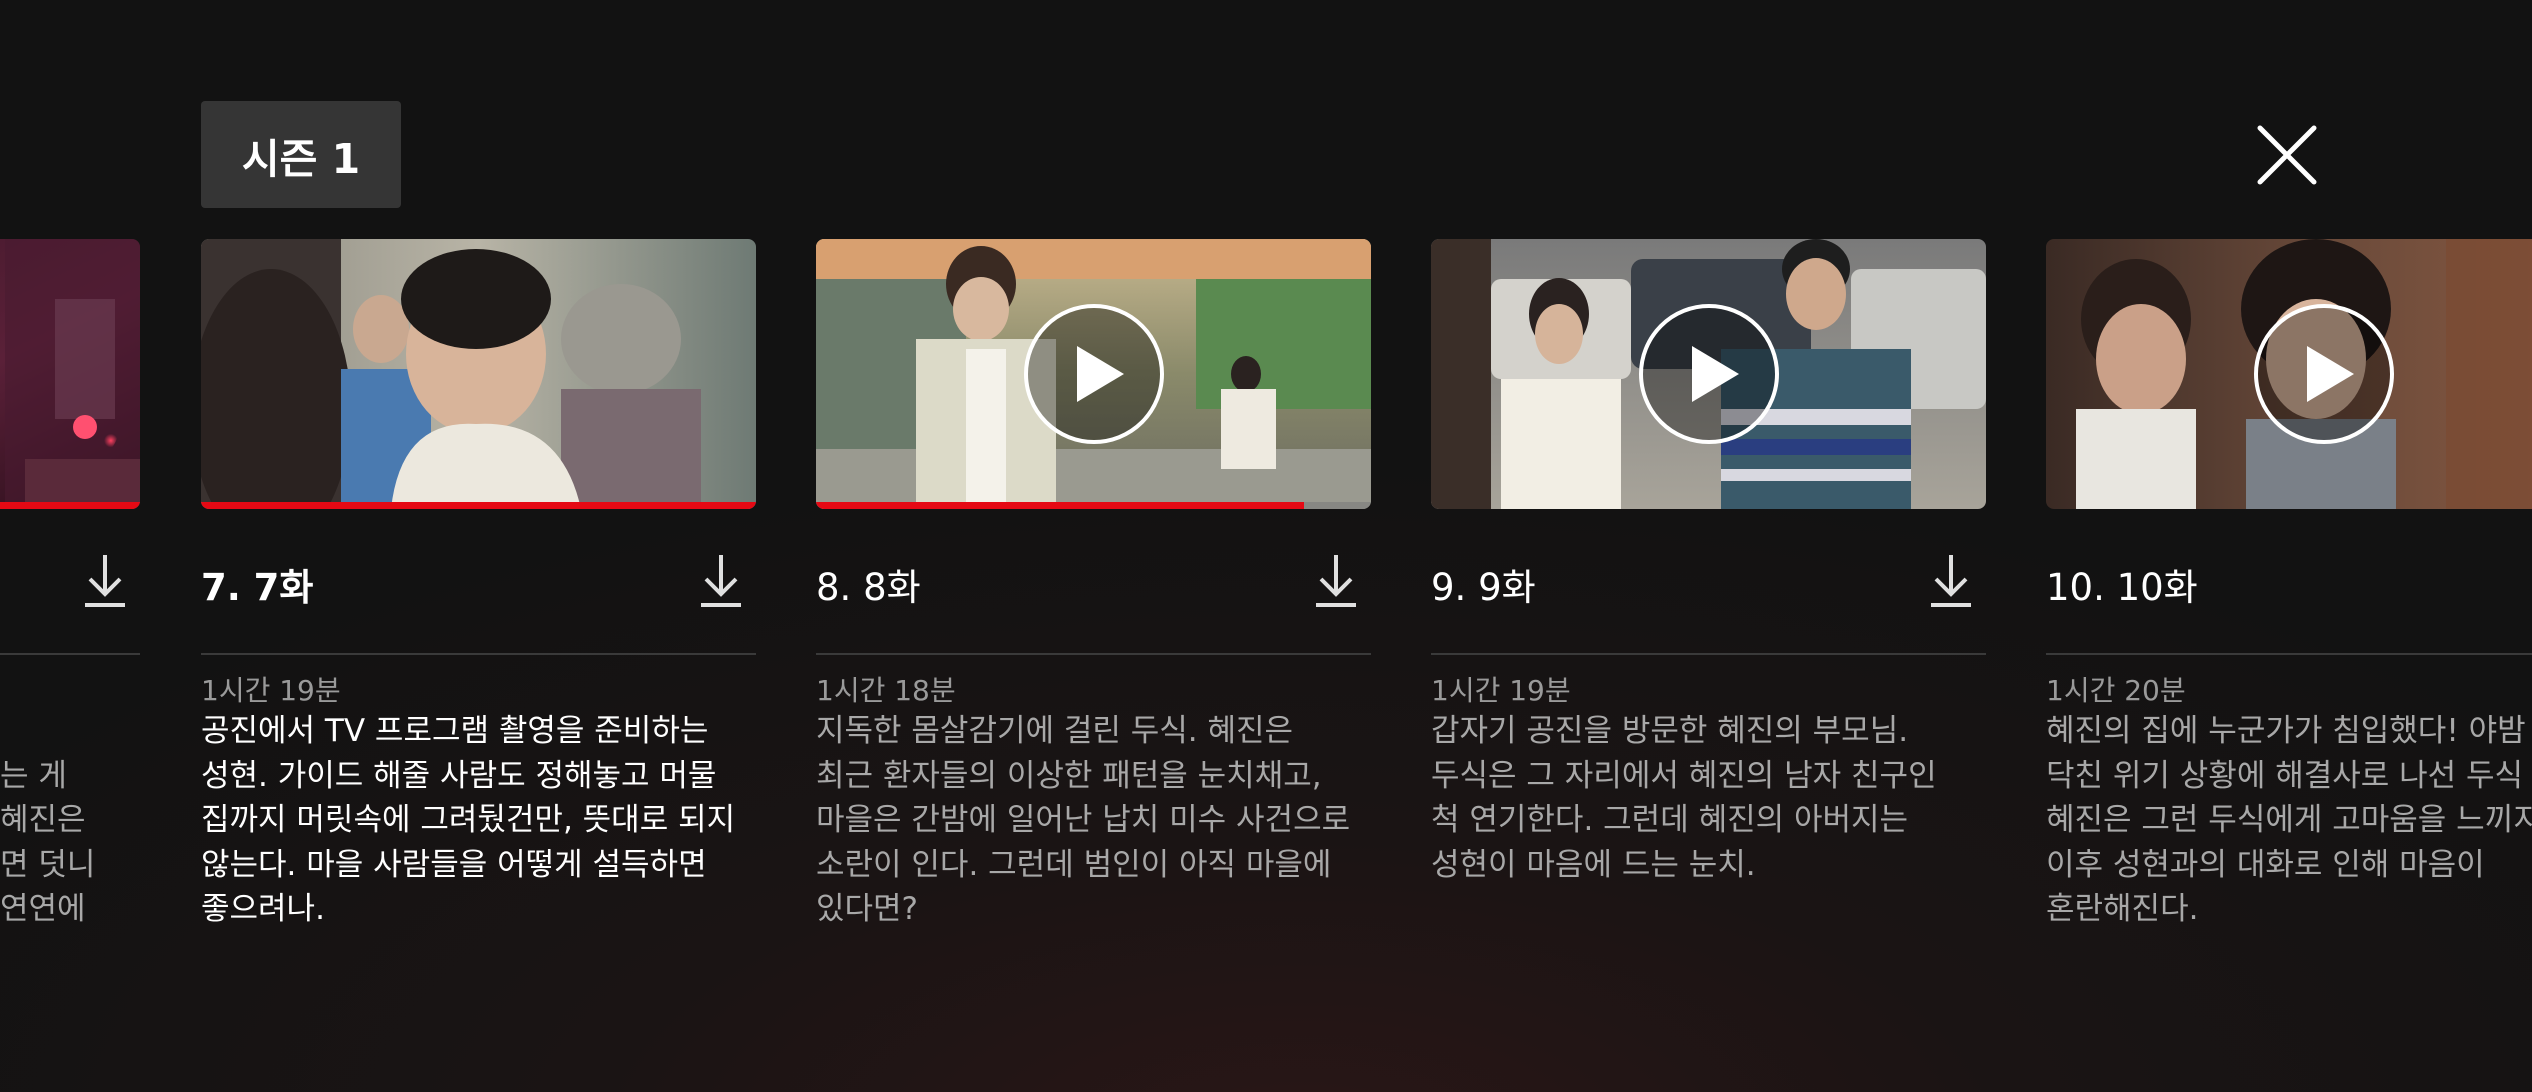  I want to click on episode-duration: 1시간 18분, so click(886, 690).